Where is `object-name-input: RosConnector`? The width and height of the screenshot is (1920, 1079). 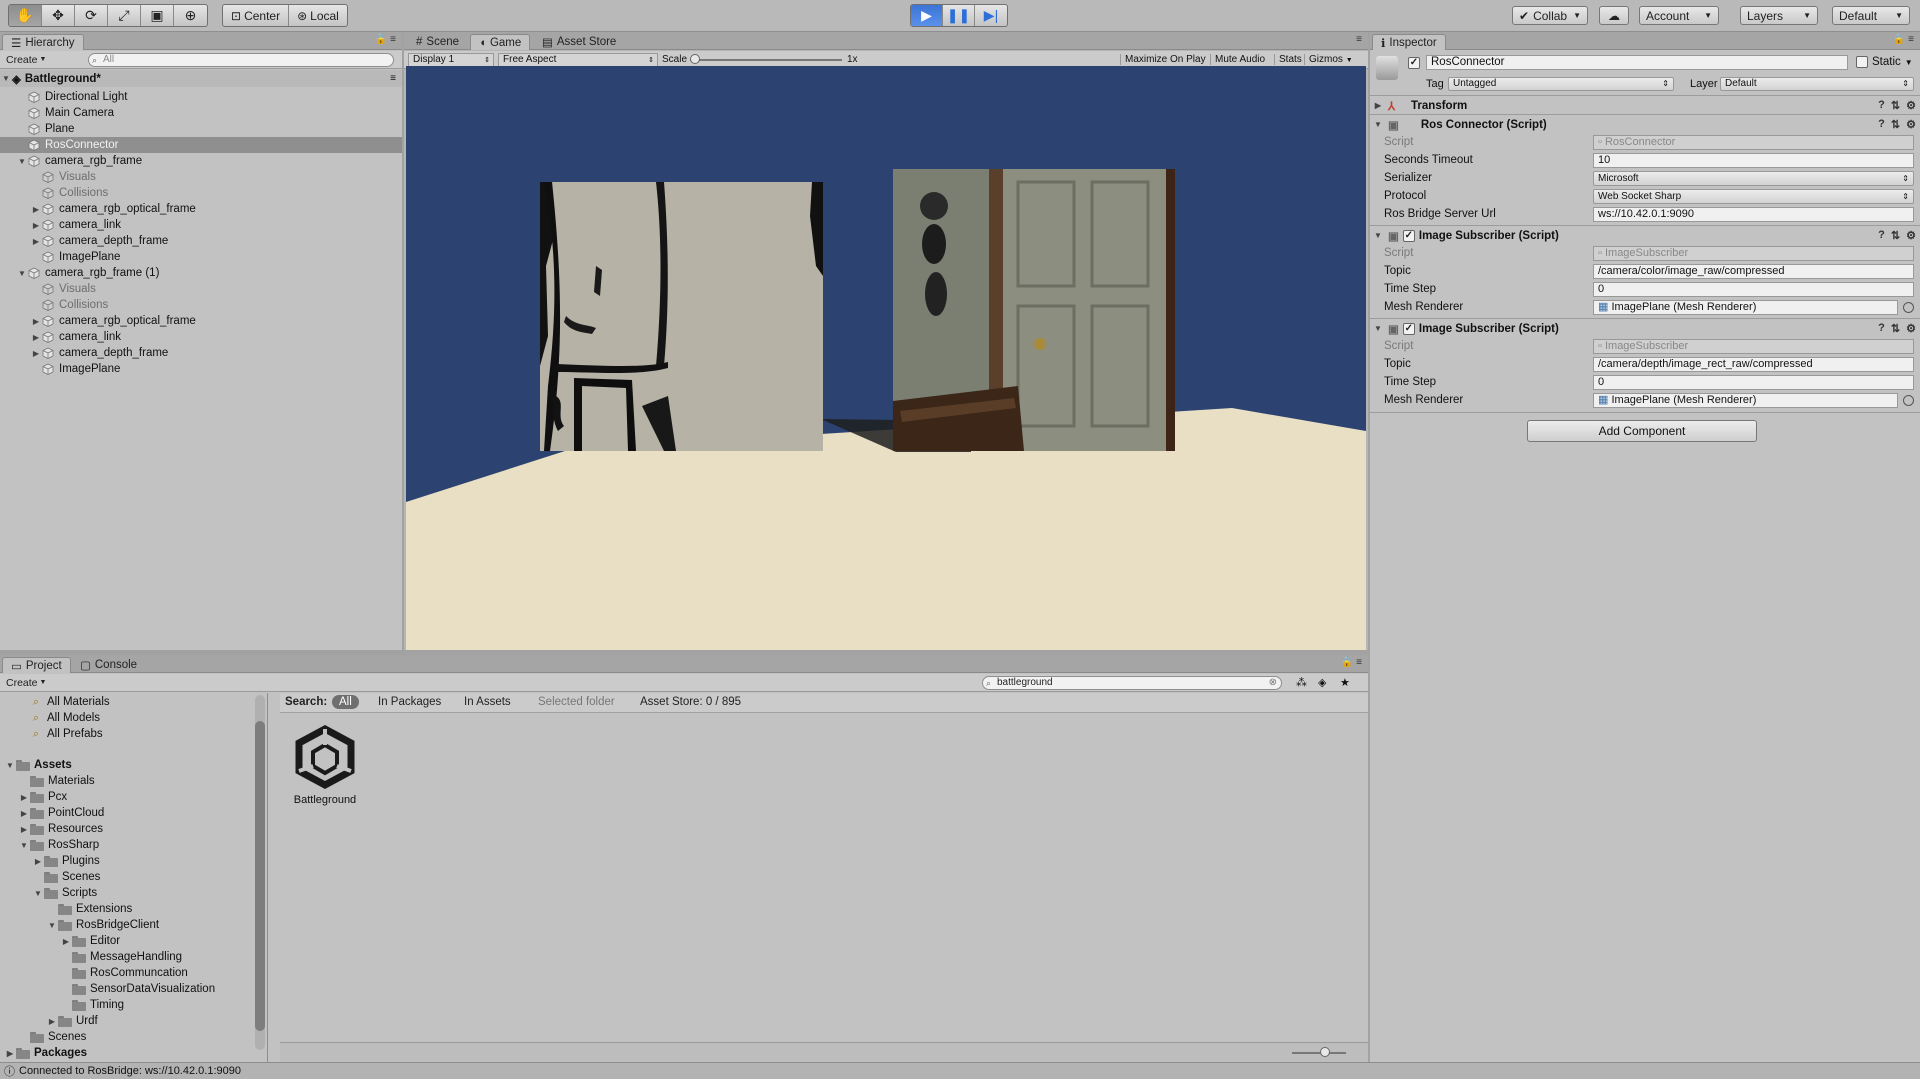
object-name-input: RosConnector is located at coordinates (1637, 62).